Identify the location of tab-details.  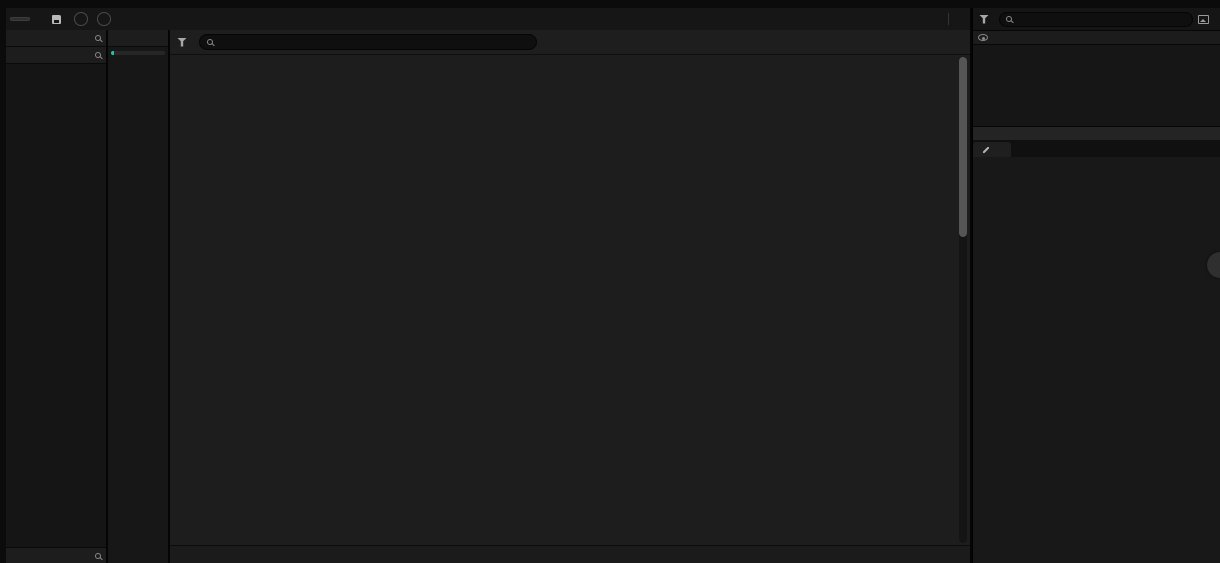
(992, 149).